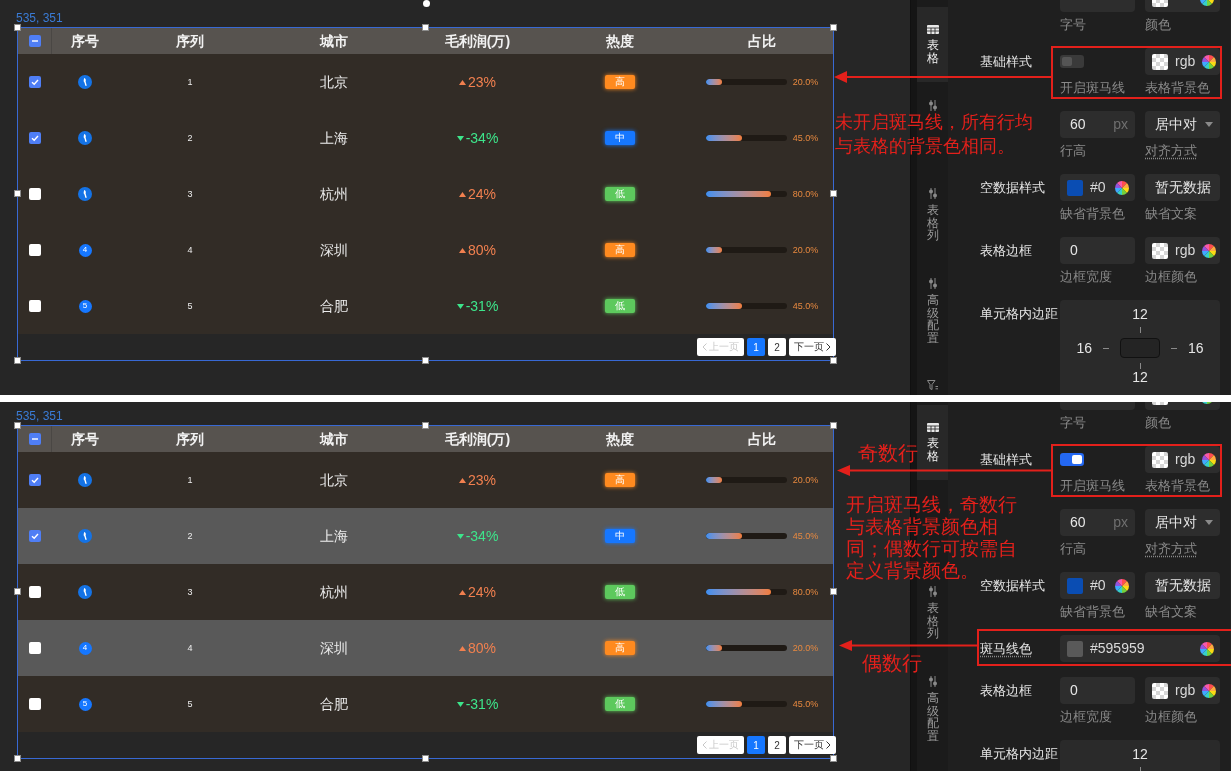 The image size is (1231, 771). Describe the element at coordinates (620, 194) in the screenshot. I see `heat-tag: 低` at that location.